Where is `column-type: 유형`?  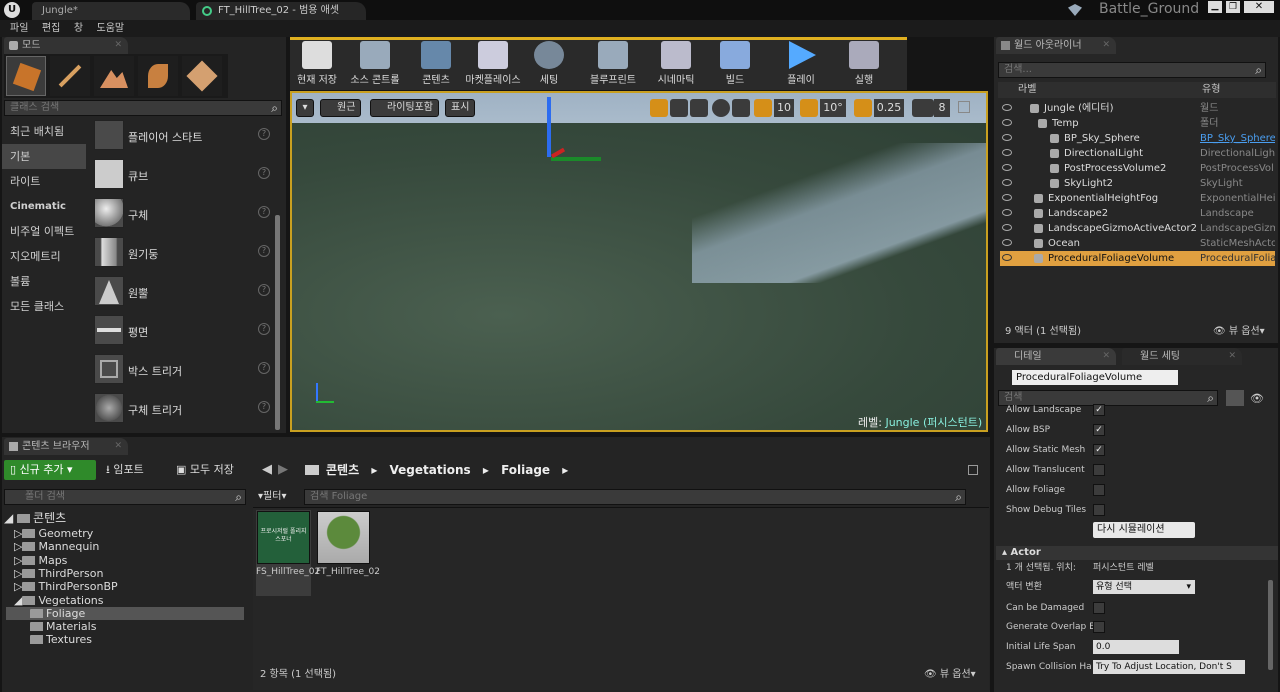
column-type: 유형 is located at coordinates (1211, 90).